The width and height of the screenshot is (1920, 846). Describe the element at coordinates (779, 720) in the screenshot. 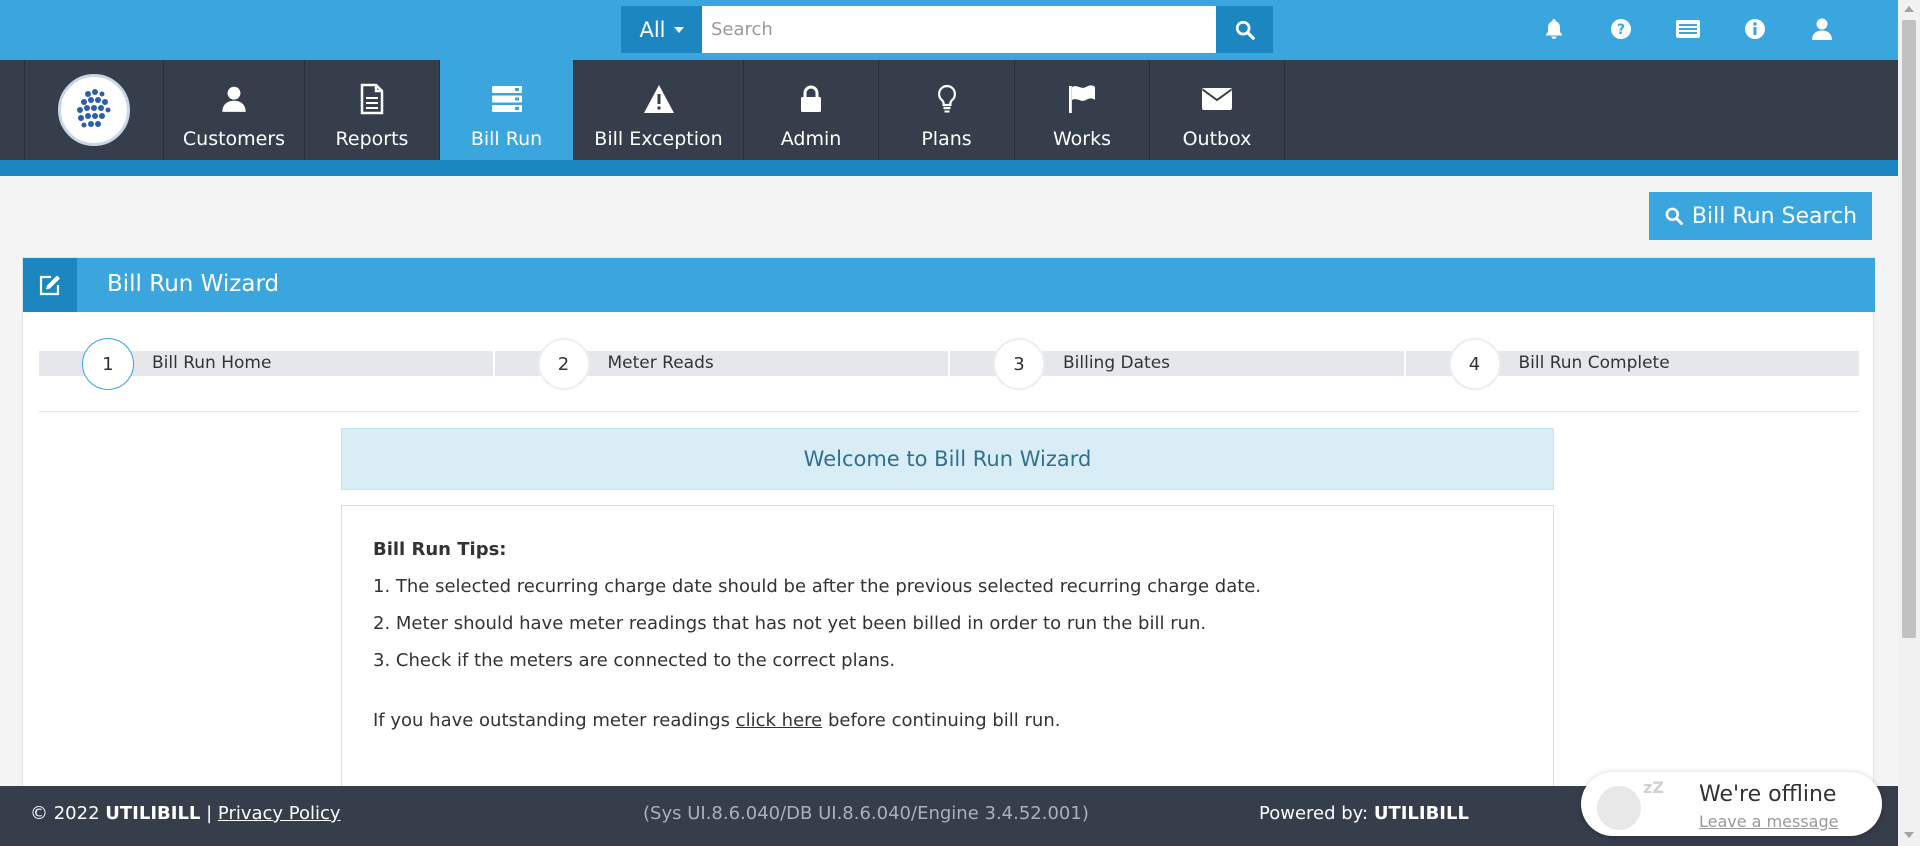

I see `click-here-link: click here` at that location.